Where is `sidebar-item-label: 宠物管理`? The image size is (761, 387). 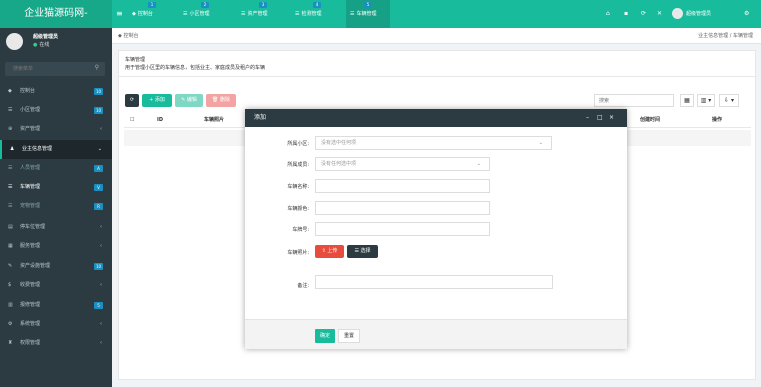
sidebar-item-label: 宠物管理 is located at coordinates (30, 206).